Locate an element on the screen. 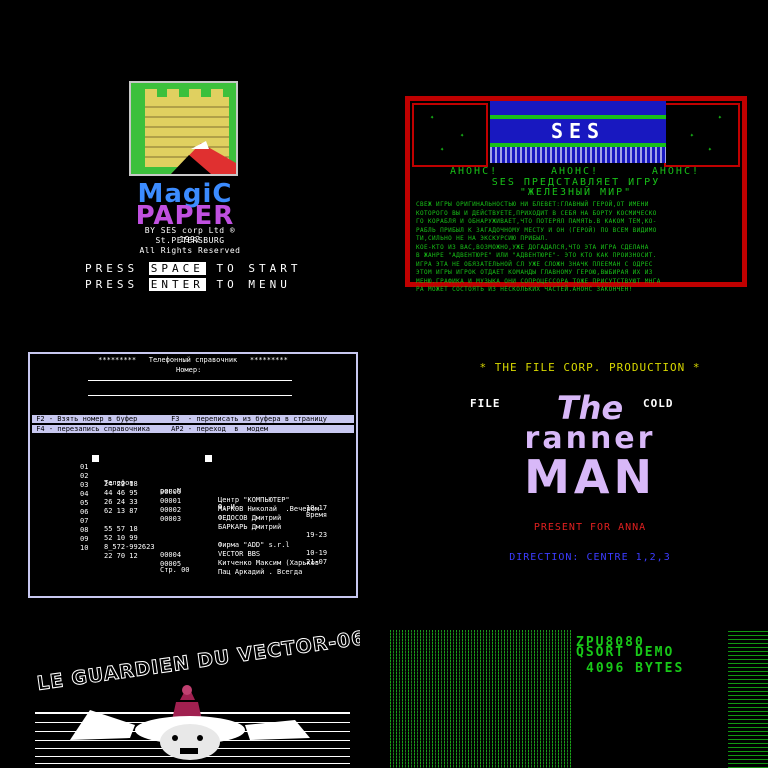  number-input is located at coordinates (190, 380).